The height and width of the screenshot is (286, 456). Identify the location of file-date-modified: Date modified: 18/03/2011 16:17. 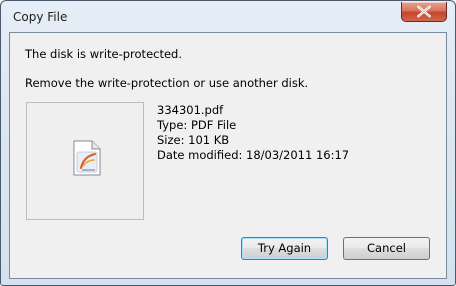
(253, 155).